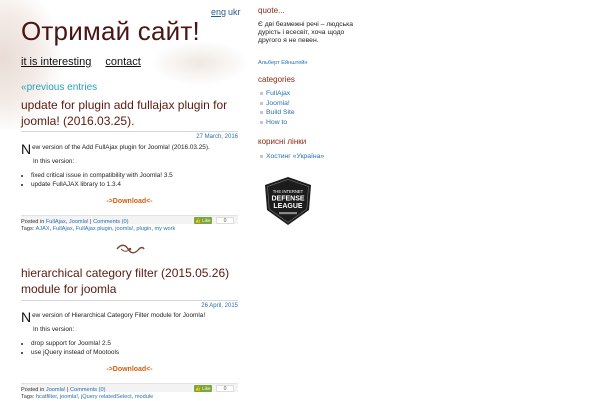  What do you see at coordinates (56, 62) in the screenshot?
I see `nav-item-it-is-interesting: it is interesting` at bounding box center [56, 62].